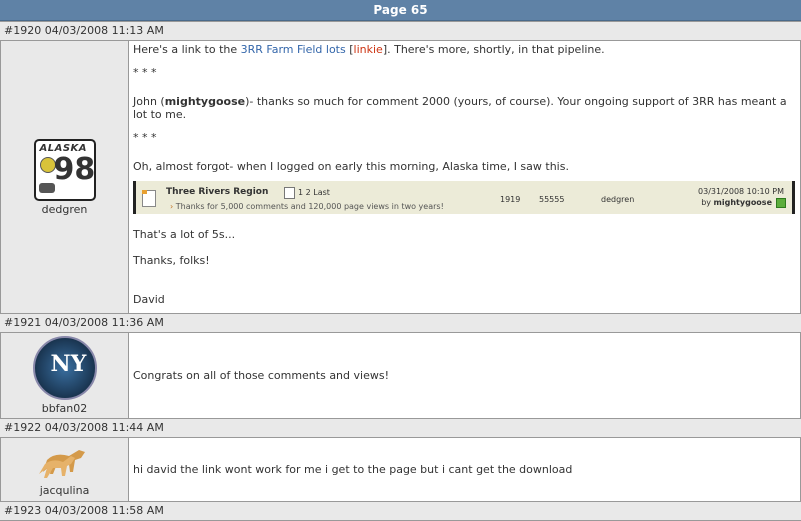 This screenshot has height=521, width=801. What do you see at coordinates (400, 31) in the screenshot?
I see `post-header: #1920 04/03/2008 11:13 AM` at bounding box center [400, 31].